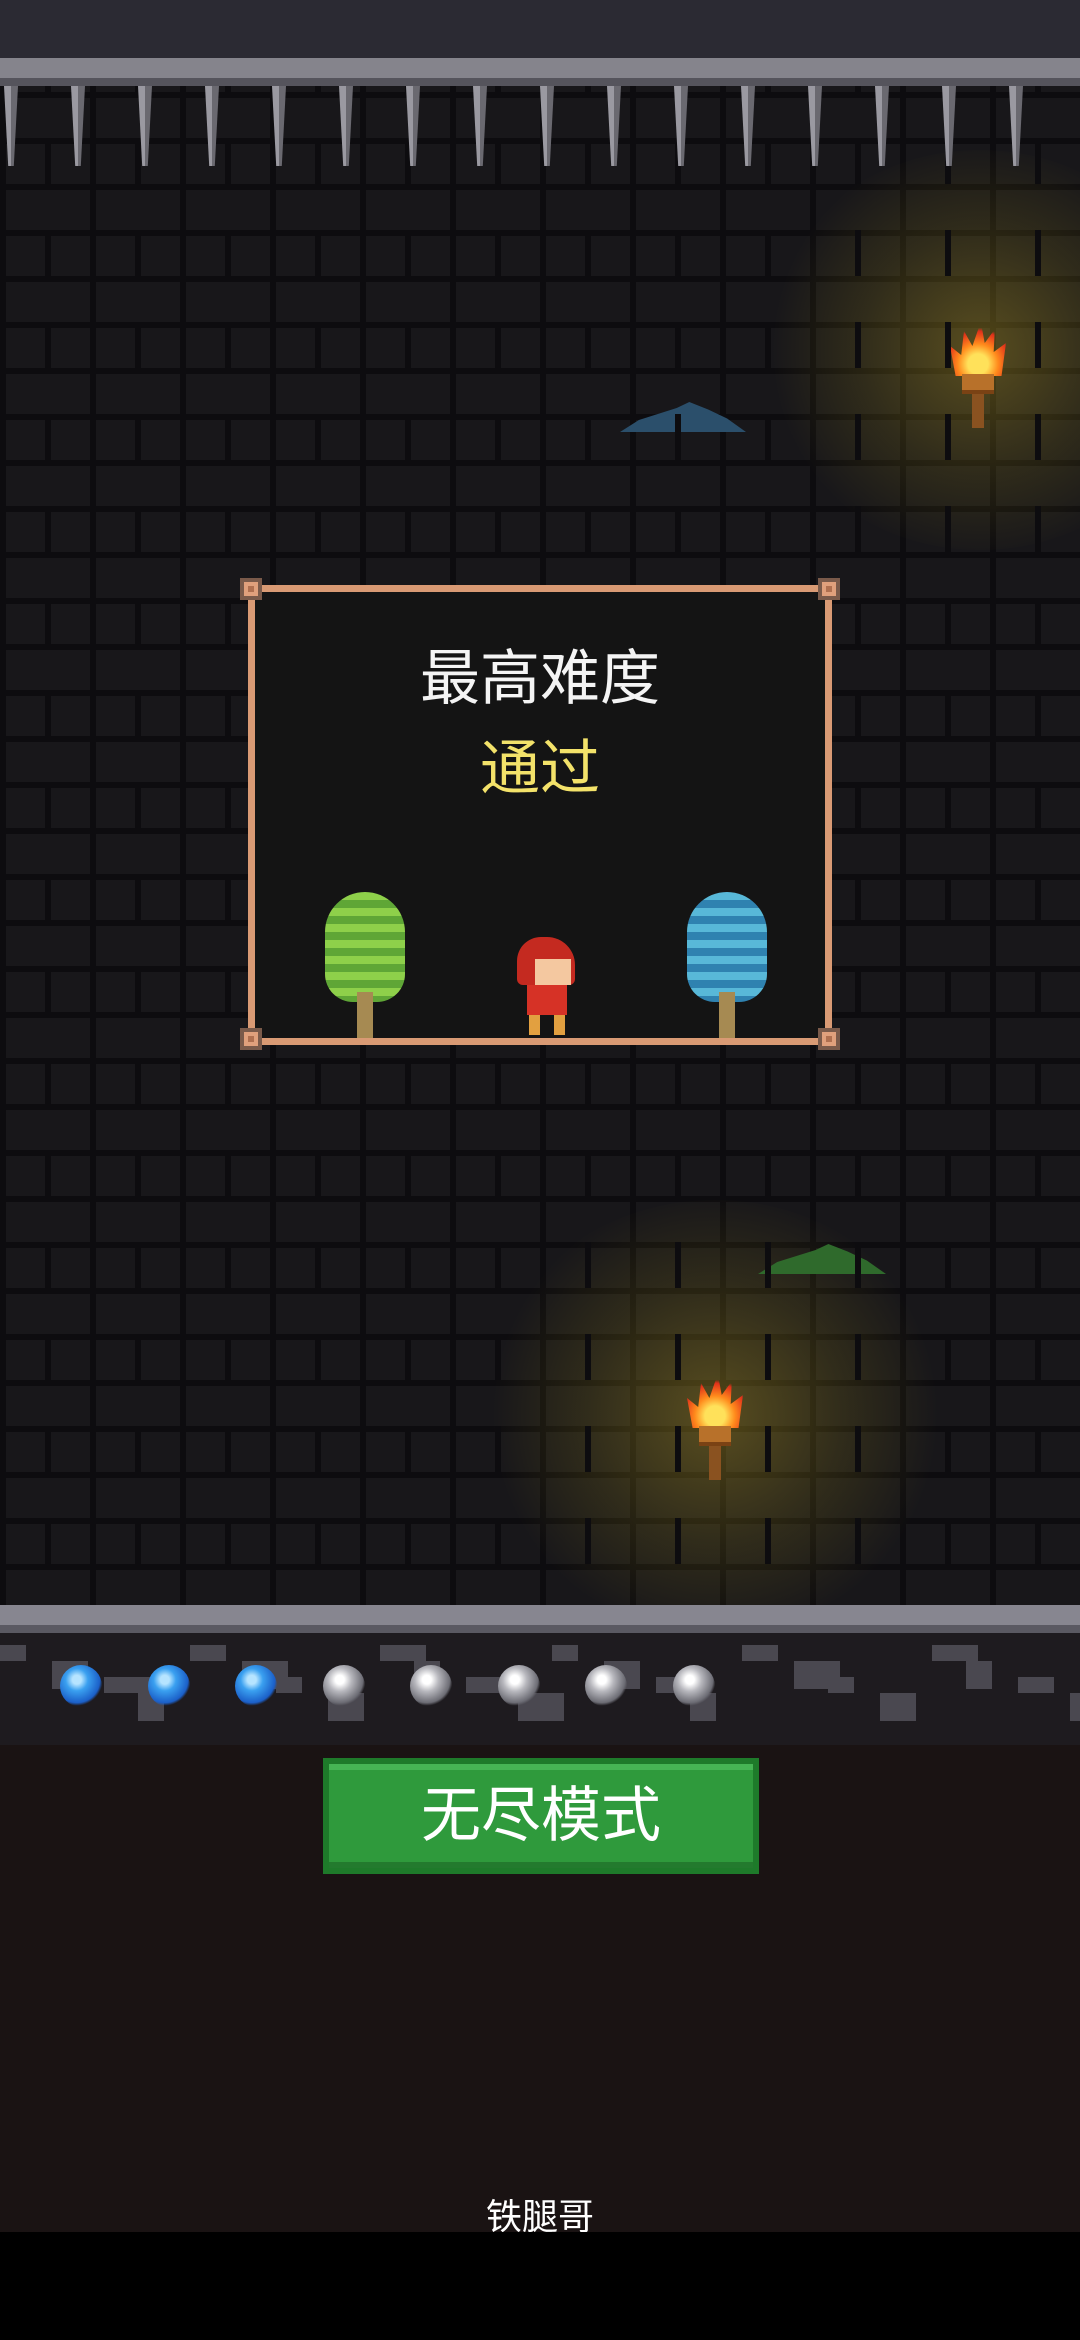 This screenshot has height=2340, width=1080. What do you see at coordinates (540, 679) in the screenshot?
I see `difficulty-title: 最高难度` at bounding box center [540, 679].